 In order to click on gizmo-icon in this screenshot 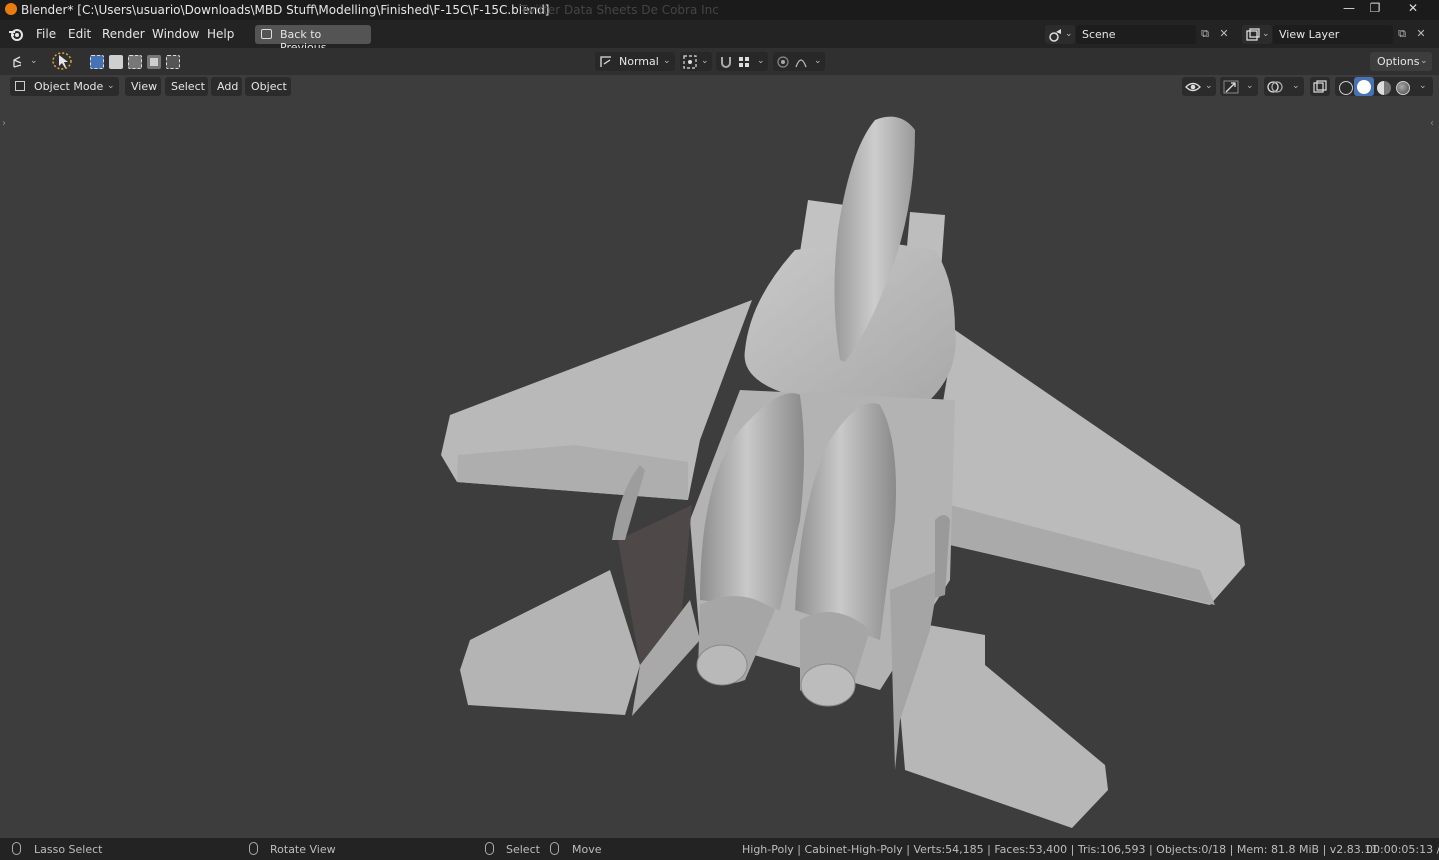, I will do `click(1231, 87)`.